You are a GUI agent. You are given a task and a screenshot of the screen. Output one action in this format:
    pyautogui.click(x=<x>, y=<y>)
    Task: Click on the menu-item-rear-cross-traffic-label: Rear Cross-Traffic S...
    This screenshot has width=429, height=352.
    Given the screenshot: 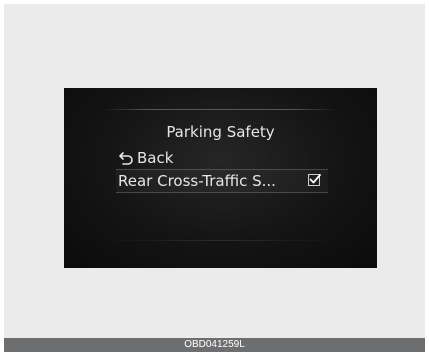 What is the action you would take?
    pyautogui.click(x=197, y=181)
    